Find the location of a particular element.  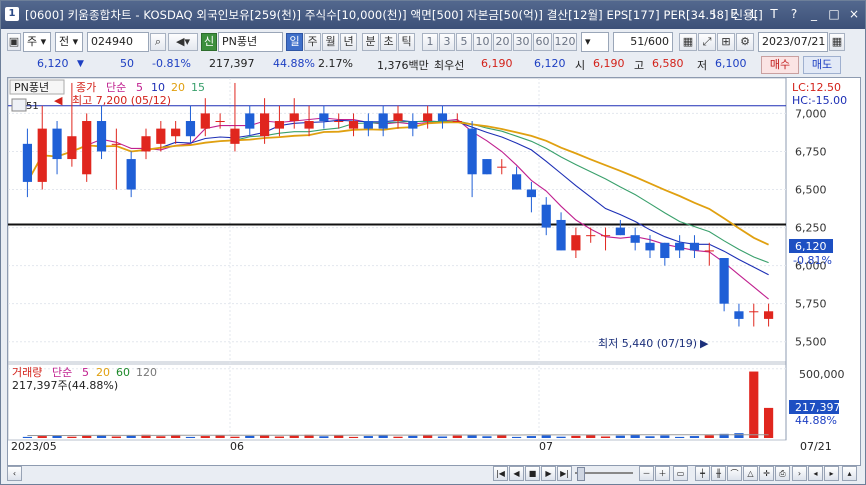

chart-type-area-icon: △ is located at coordinates (750, 473).